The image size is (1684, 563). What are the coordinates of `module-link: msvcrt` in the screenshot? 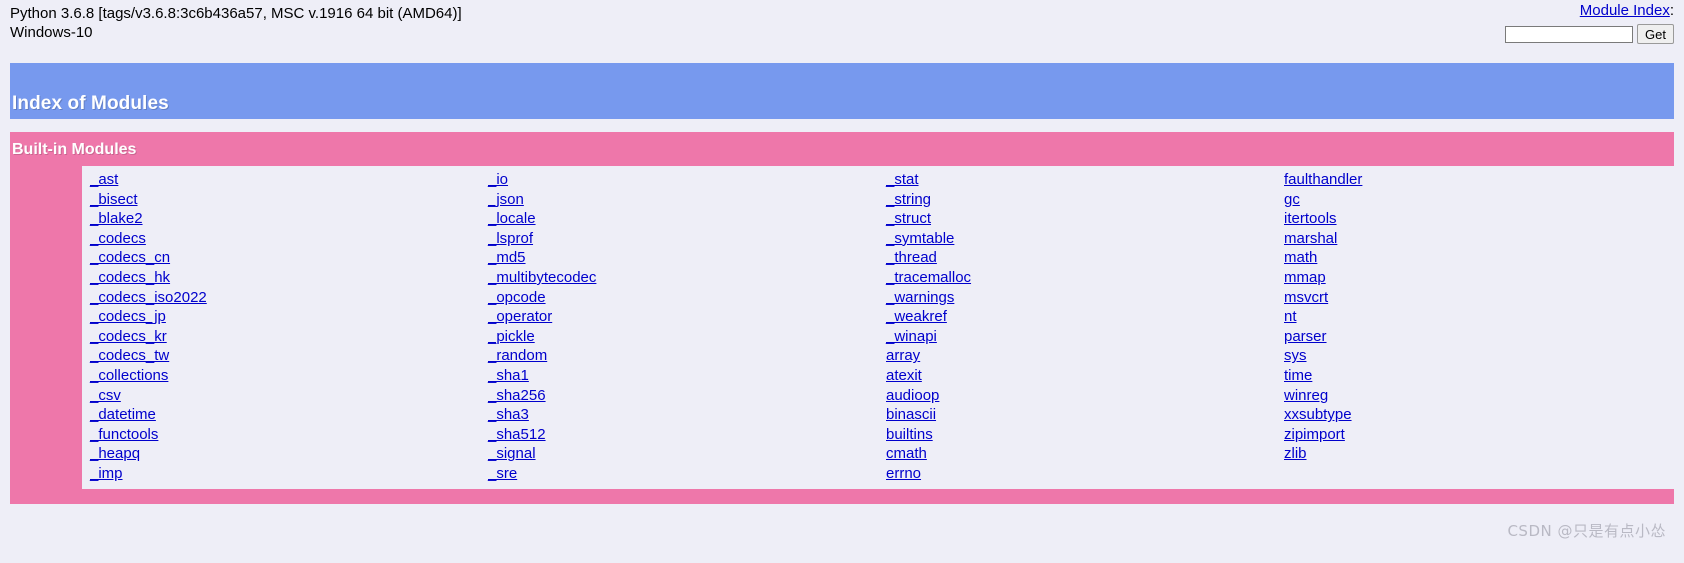 It's located at (1306, 298).